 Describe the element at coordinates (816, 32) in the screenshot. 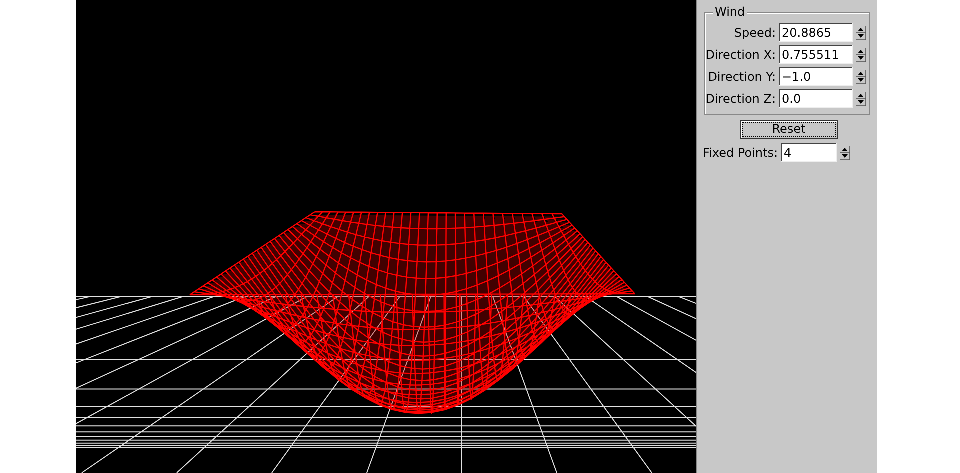

I see `number-field: 20.8865` at that location.